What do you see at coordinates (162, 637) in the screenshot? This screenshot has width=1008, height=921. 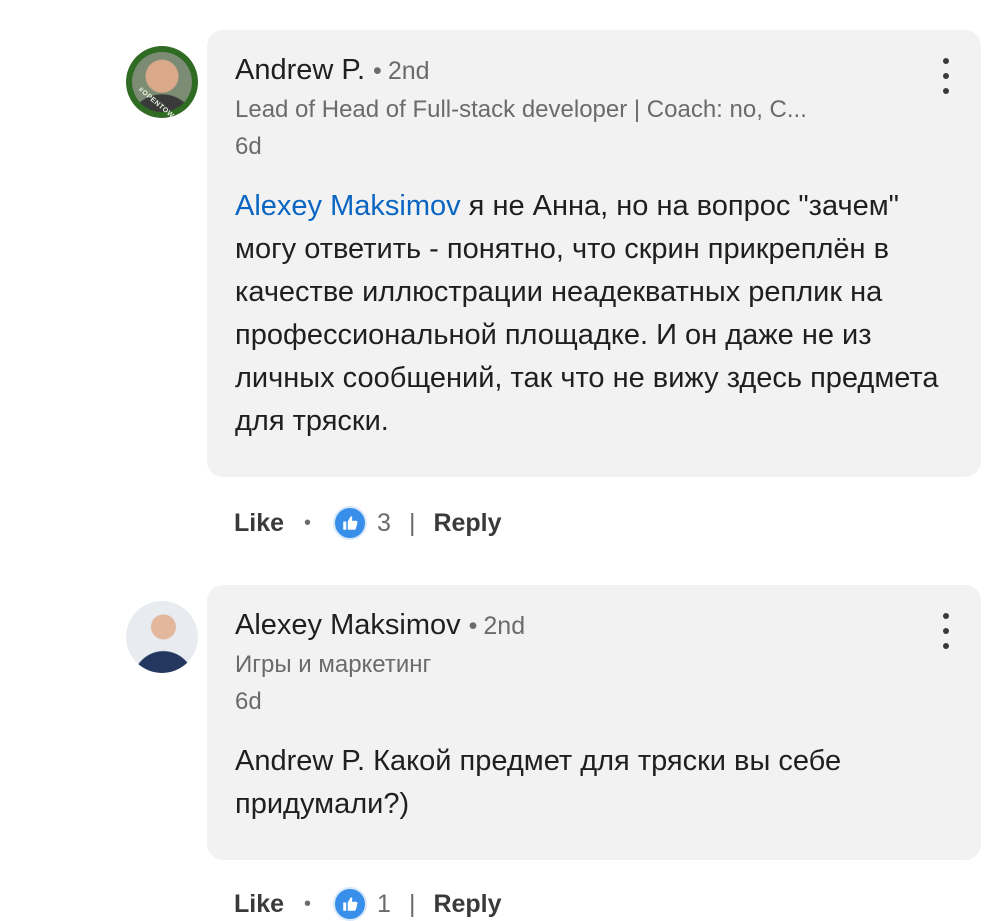 I see `avatar` at bounding box center [162, 637].